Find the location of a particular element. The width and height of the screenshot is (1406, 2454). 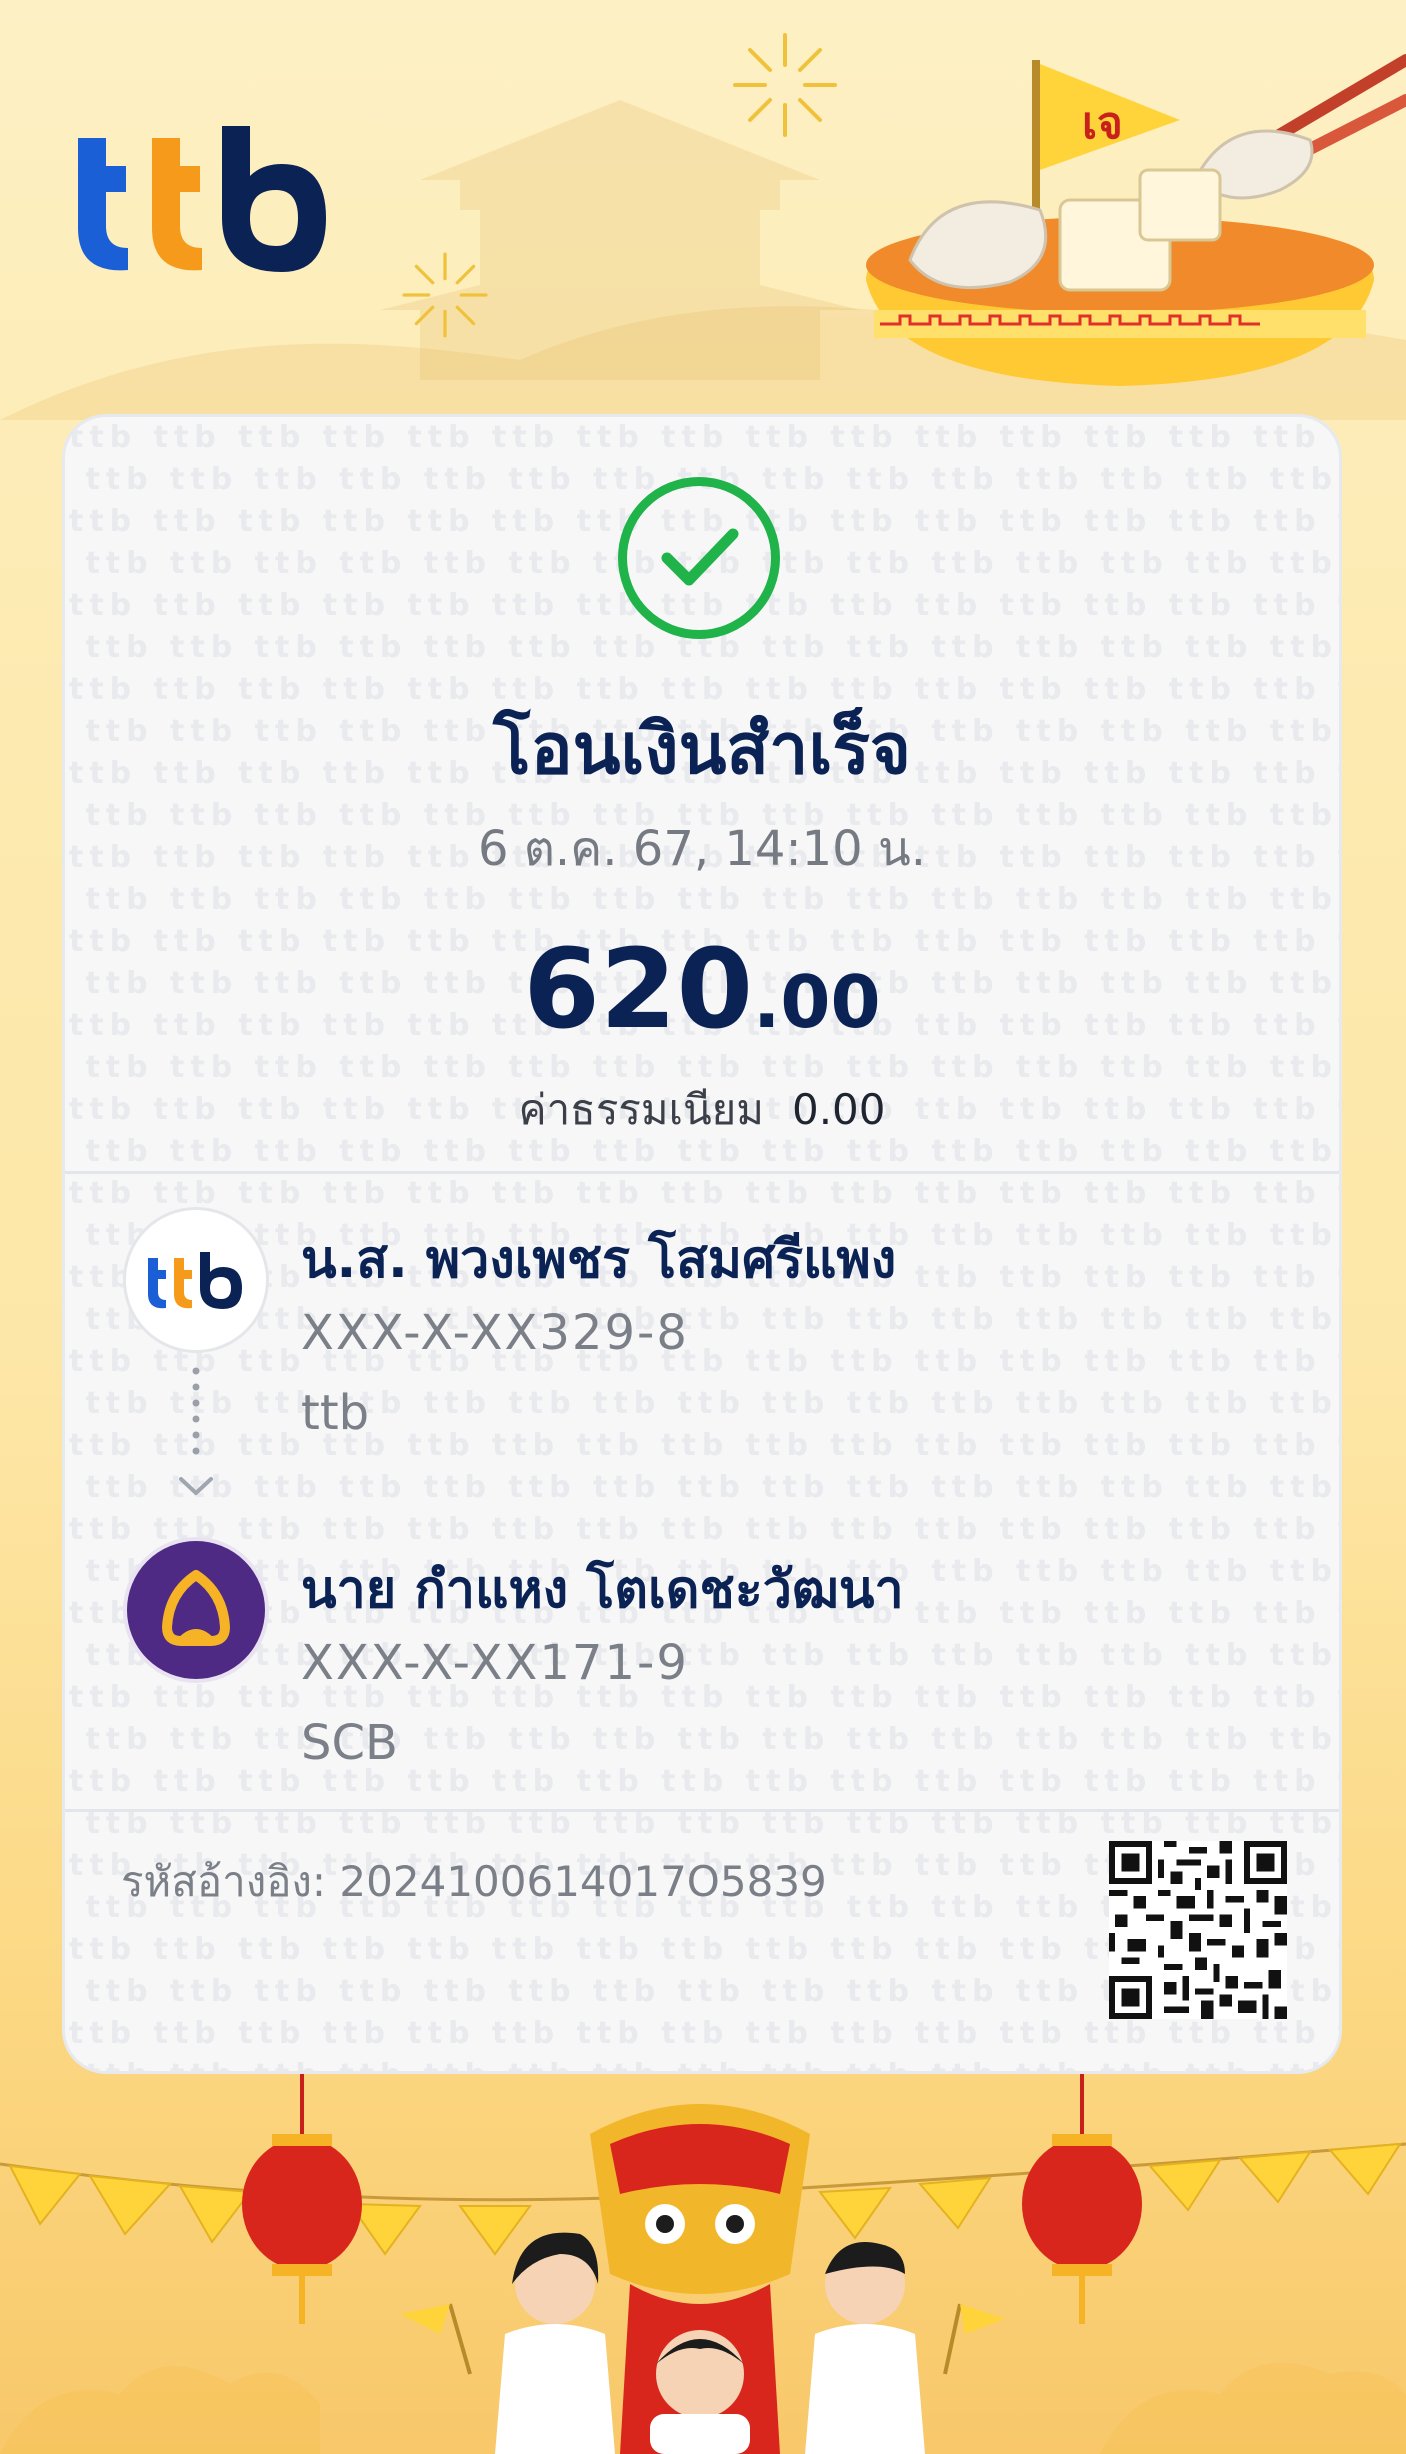

ttb-bank-icon is located at coordinates (196, 1280).